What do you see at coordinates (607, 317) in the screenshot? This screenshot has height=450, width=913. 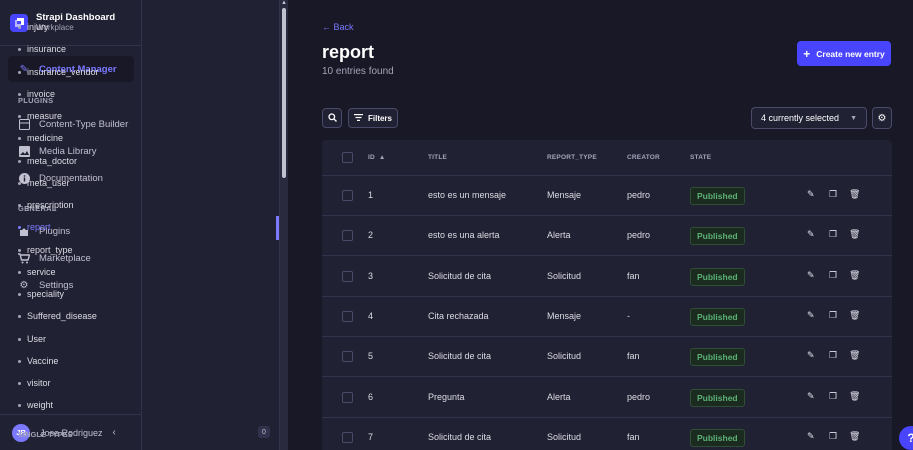 I see `table-row: 4 Cita rechazada Mensaje - Published ✎ ❐ 🗑` at bounding box center [607, 317].